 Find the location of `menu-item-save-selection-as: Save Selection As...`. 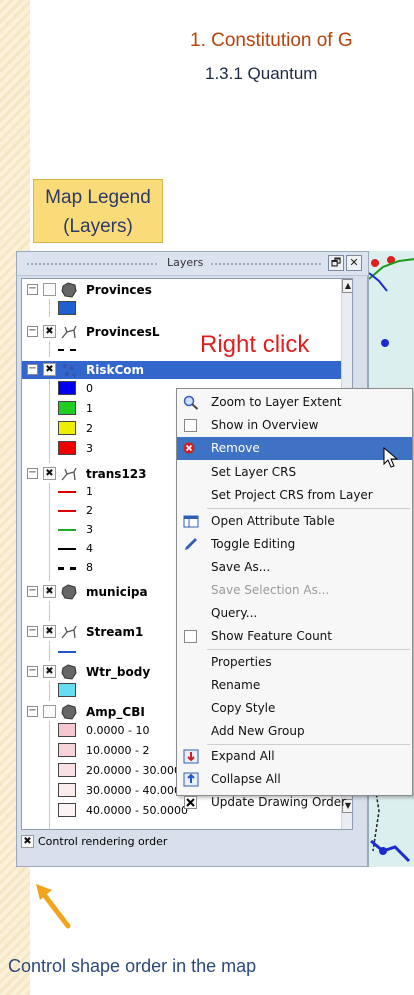

menu-item-save-selection-as: Save Selection As... is located at coordinates (294, 590).